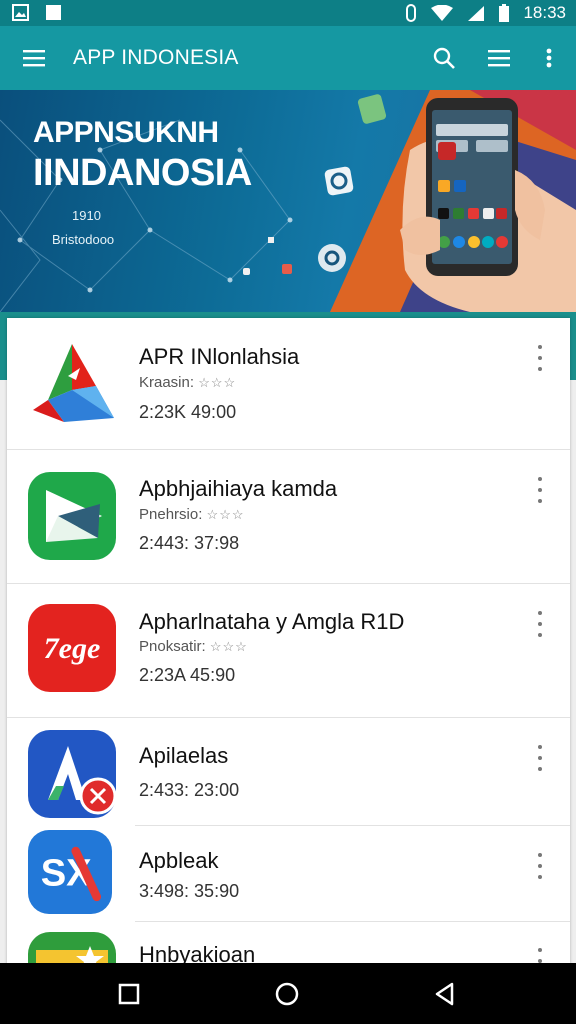  Describe the element at coordinates (189, 891) in the screenshot. I see `app-size: 3:498: 35:90` at that location.